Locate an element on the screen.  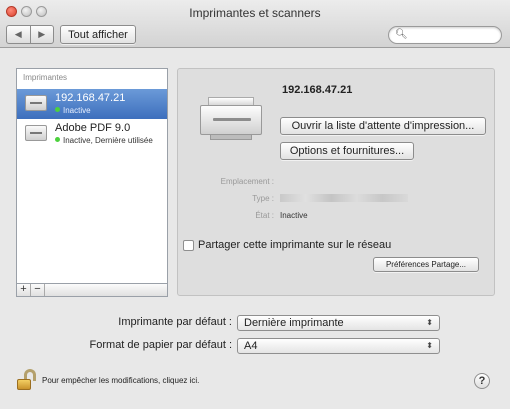
state-label: État : is located at coordinates (264, 215).